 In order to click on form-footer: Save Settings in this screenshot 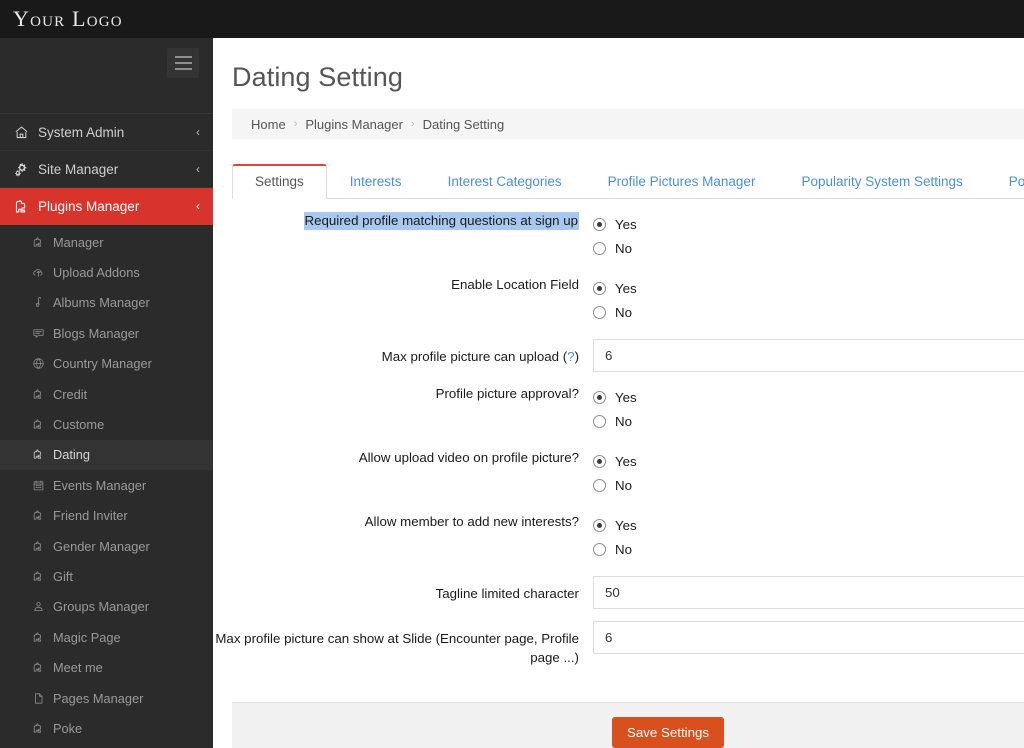, I will do `click(628, 725)`.